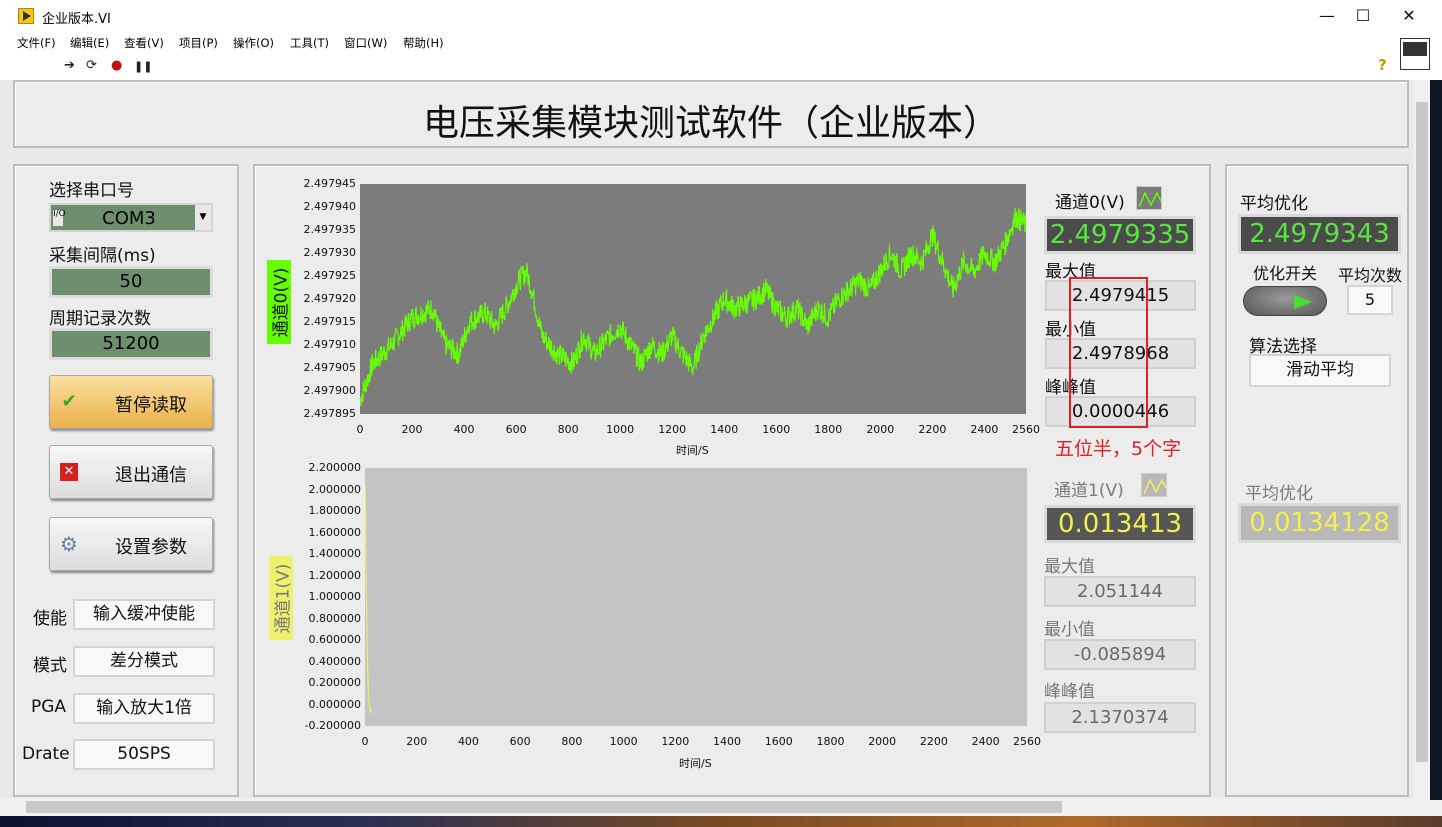  I want to click on run-continuously-icon: ⟳, so click(91, 65).